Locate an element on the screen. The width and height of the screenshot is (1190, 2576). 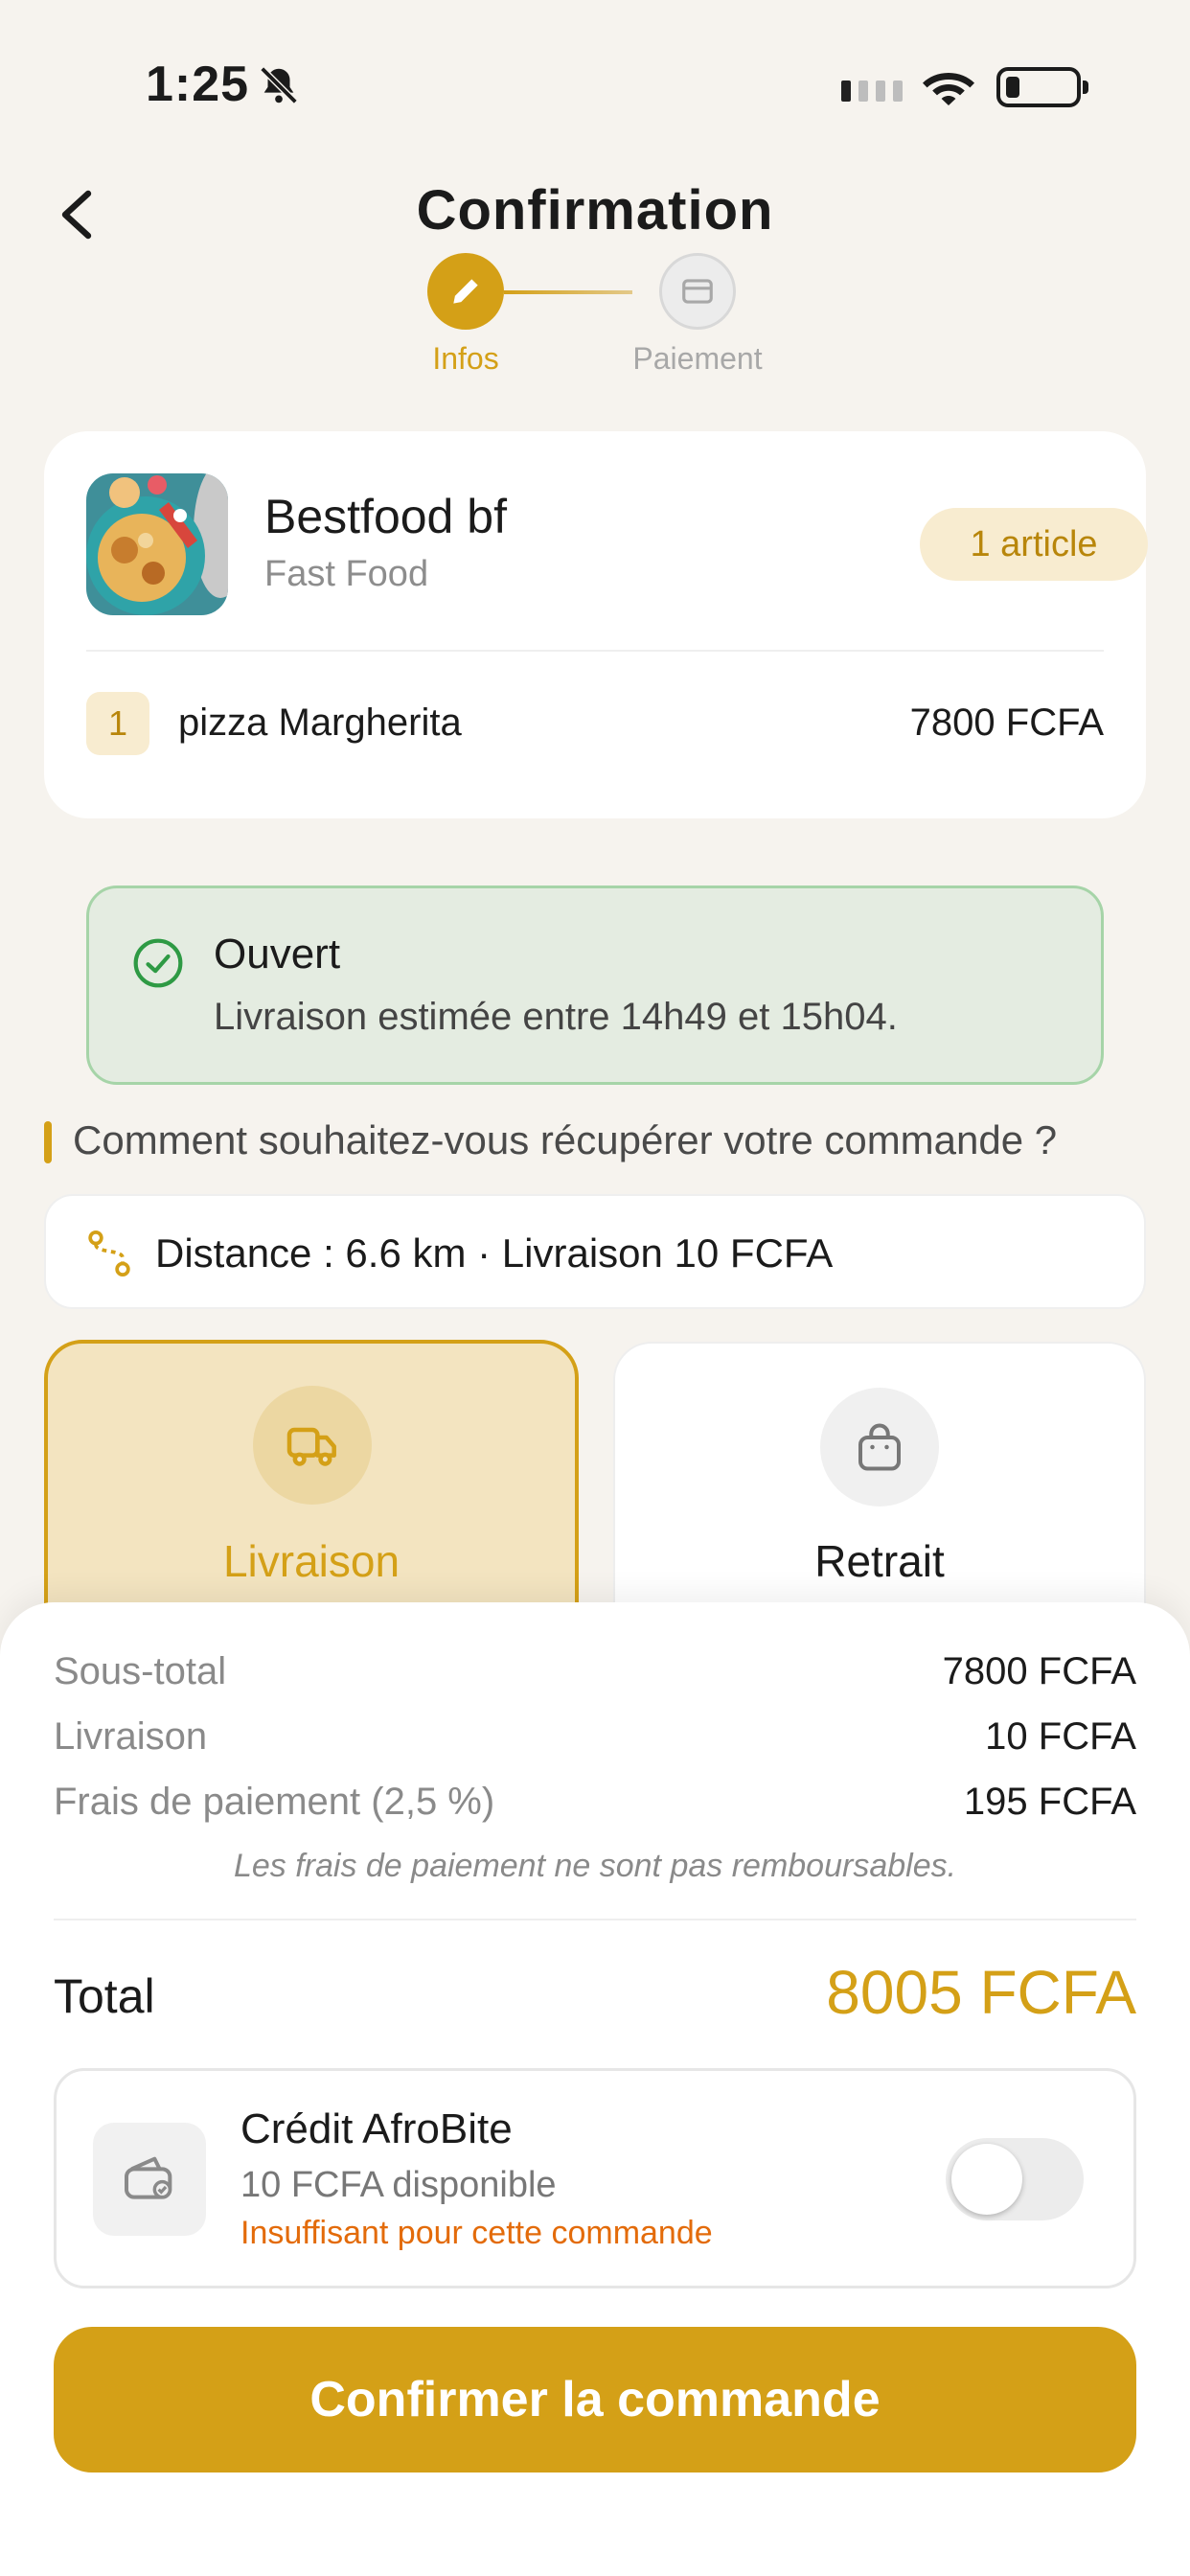
open-status-title: Ouvert is located at coordinates (278, 954).